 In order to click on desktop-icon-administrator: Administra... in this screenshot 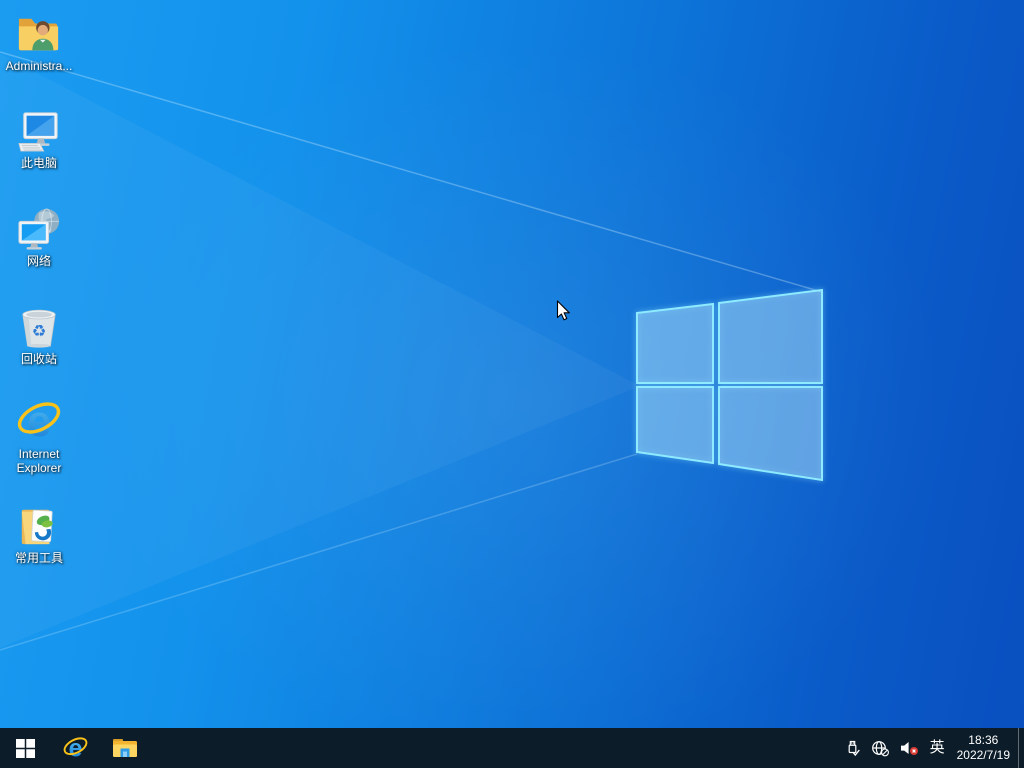, I will do `click(39, 42)`.